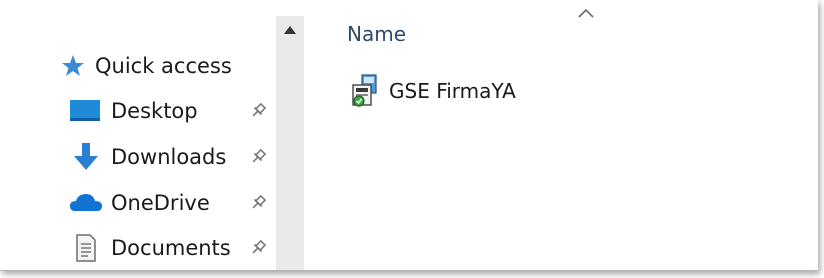  What do you see at coordinates (366, 92) in the screenshot?
I see `installer-icon` at bounding box center [366, 92].